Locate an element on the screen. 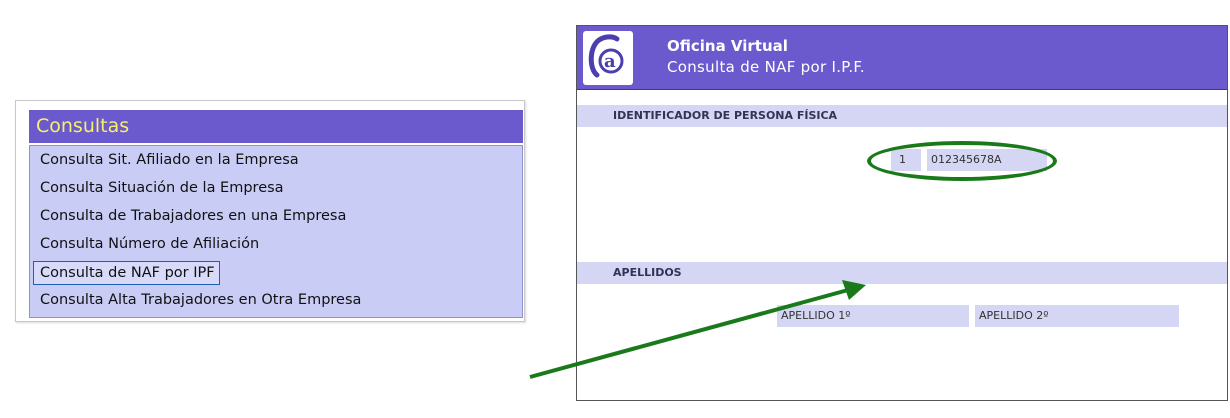 This screenshot has width=1230, height=418. section-ipf-label: IDENTIFICADOR DE PERSONA FÍSICA is located at coordinates (725, 115).